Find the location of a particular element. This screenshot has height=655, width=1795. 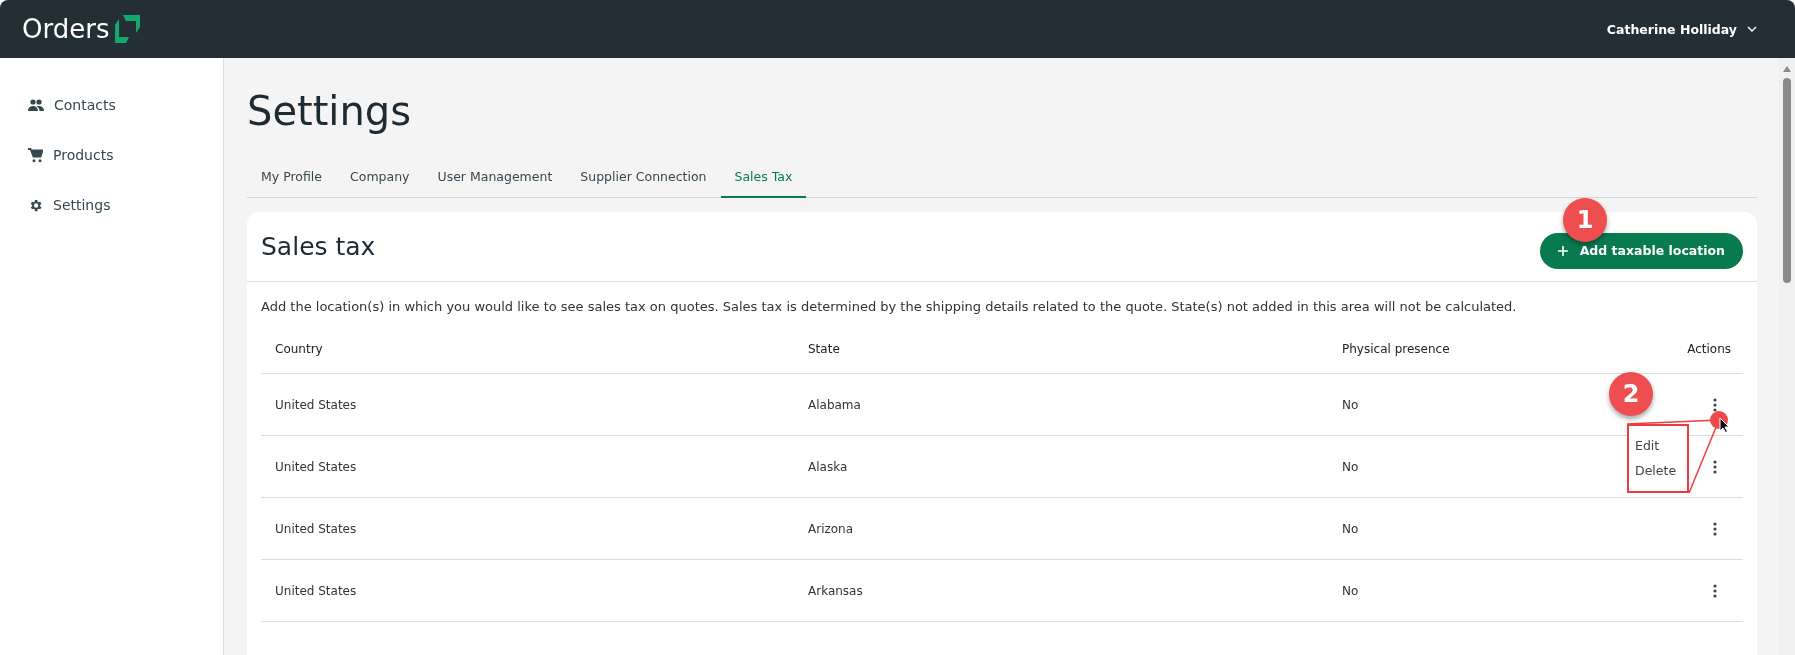

column-header: State is located at coordinates (1061, 345).